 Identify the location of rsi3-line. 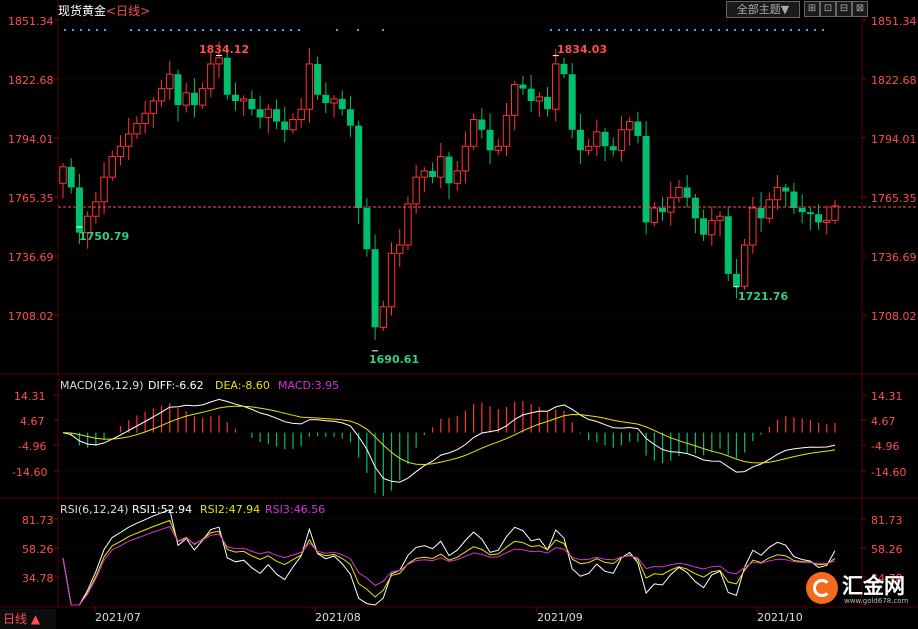
(449, 565).